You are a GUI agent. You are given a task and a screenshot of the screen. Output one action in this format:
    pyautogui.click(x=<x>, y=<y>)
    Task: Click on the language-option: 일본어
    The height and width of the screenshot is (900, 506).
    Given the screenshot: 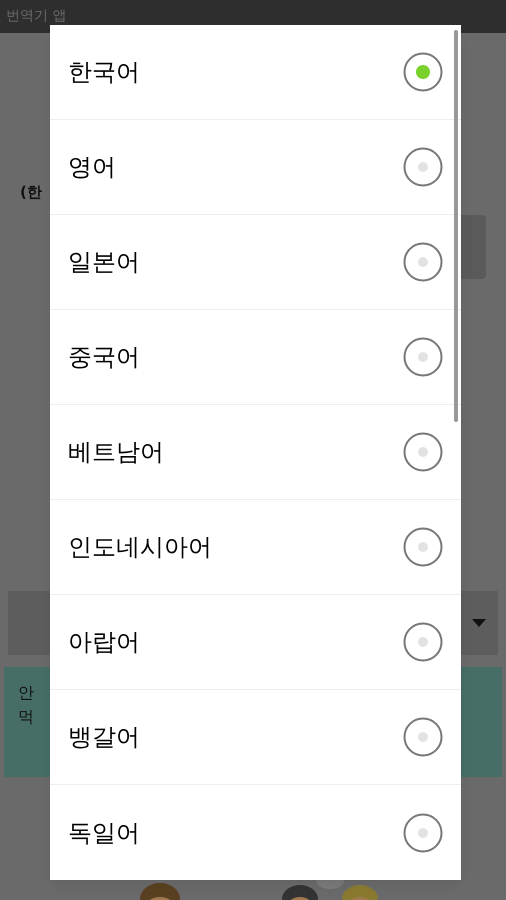 What is the action you would take?
    pyautogui.click(x=255, y=262)
    